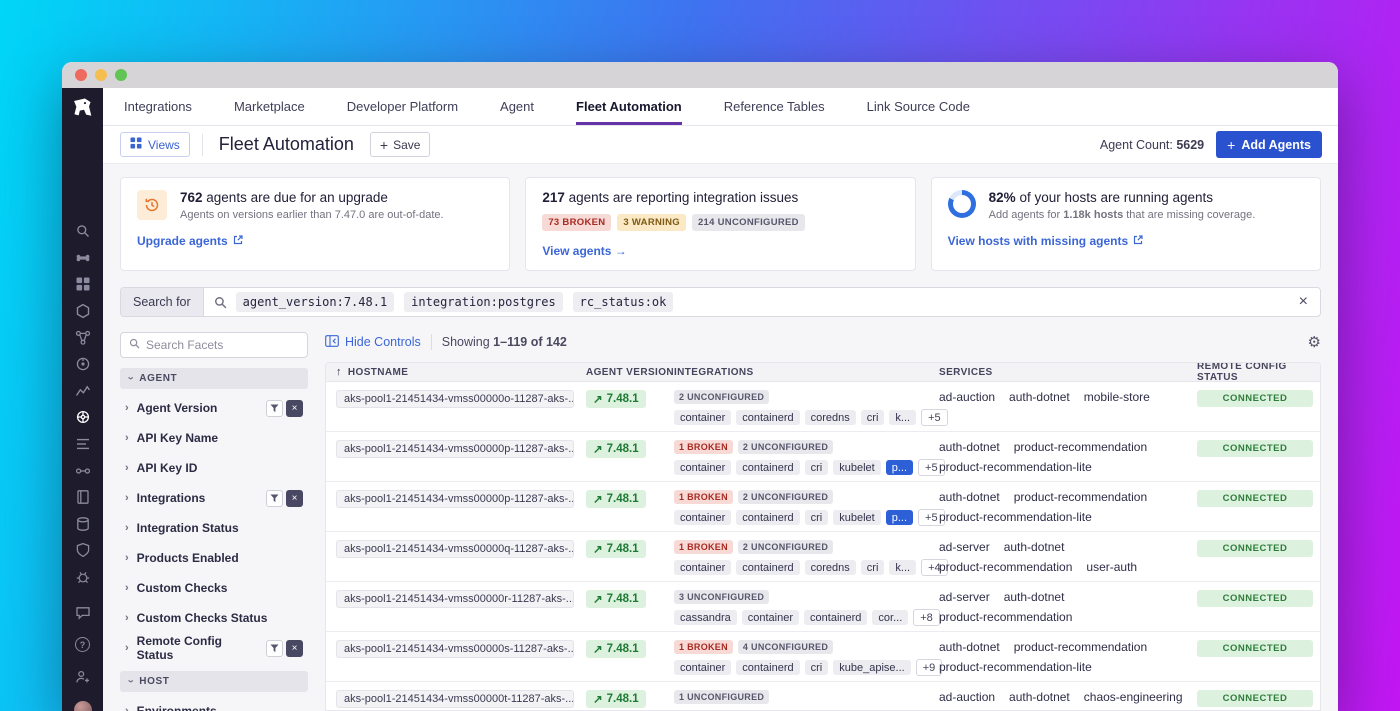 This screenshot has height=711, width=1400. I want to click on facet-search, so click(214, 345).